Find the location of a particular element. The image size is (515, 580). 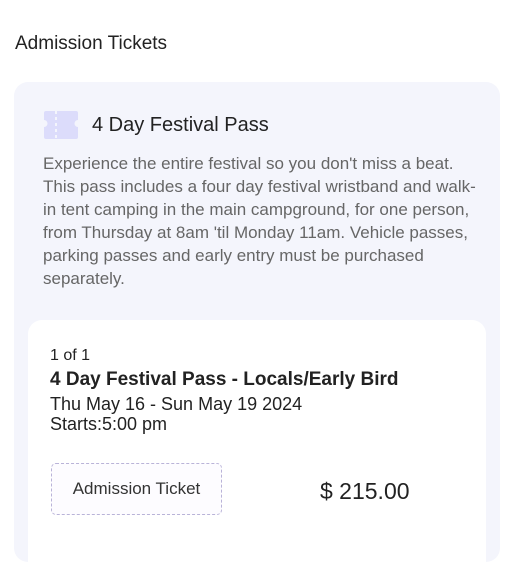

ticket-dates: Thu May 16 - Sun May 19 2024 is located at coordinates (176, 404).